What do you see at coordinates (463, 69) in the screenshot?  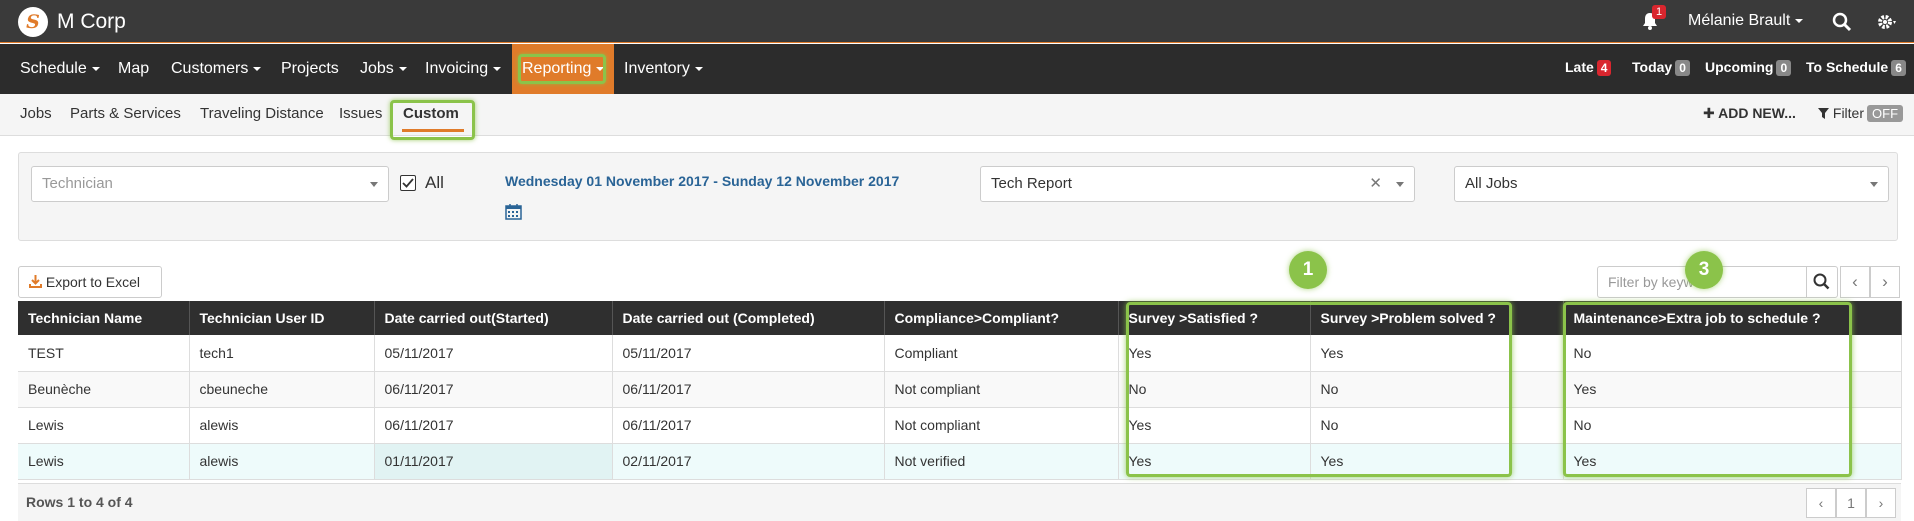 I see `nav-invoicing: Invoicing` at bounding box center [463, 69].